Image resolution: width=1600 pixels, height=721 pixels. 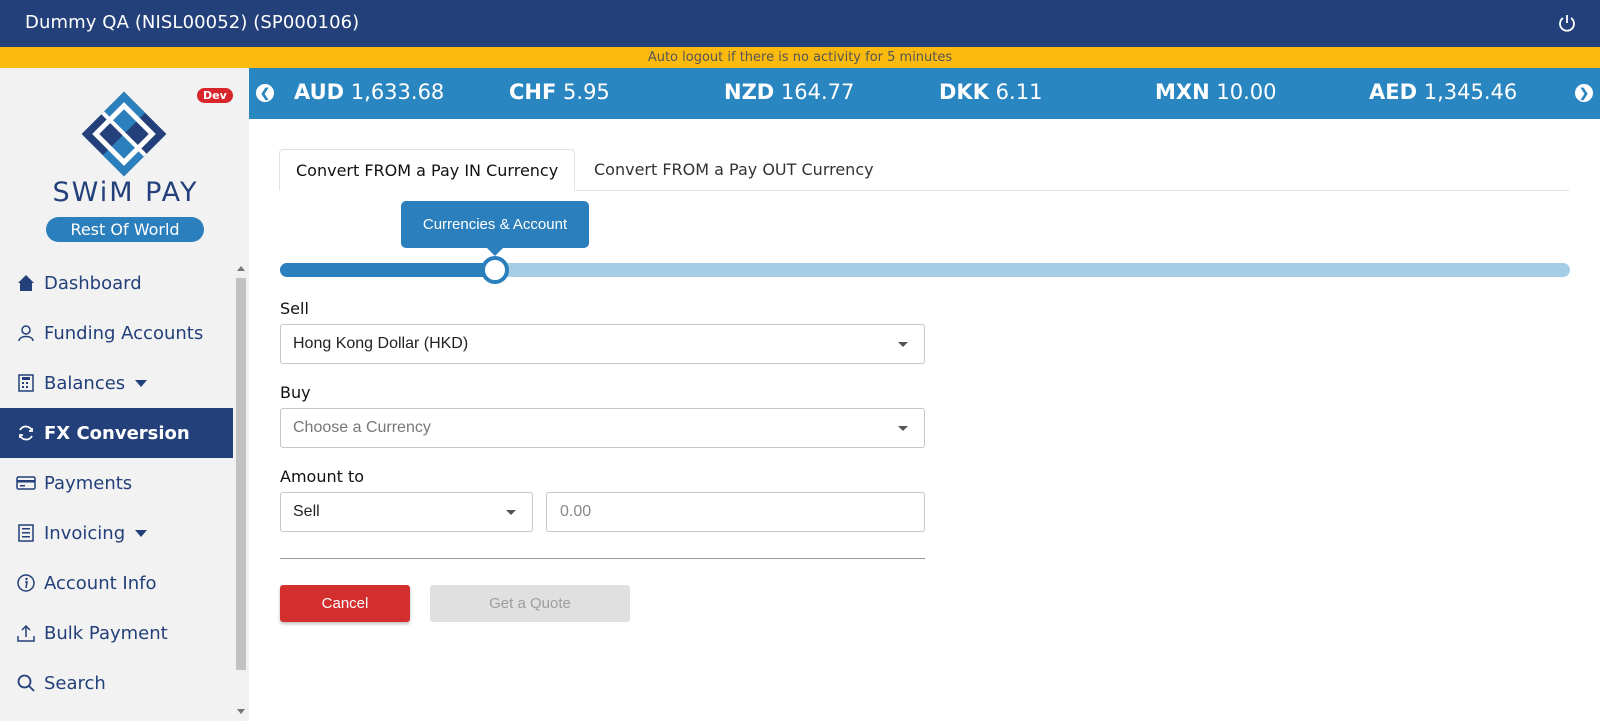 What do you see at coordinates (427, 170) in the screenshot?
I see `tab-pay-in: Convert FROM a Pay IN Currency` at bounding box center [427, 170].